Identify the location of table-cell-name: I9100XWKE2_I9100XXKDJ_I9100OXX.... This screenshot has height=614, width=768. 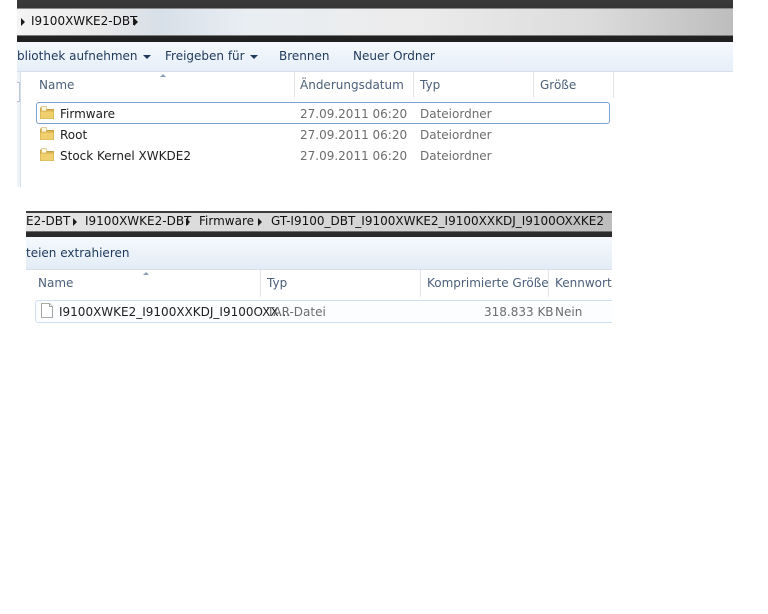
(174, 312).